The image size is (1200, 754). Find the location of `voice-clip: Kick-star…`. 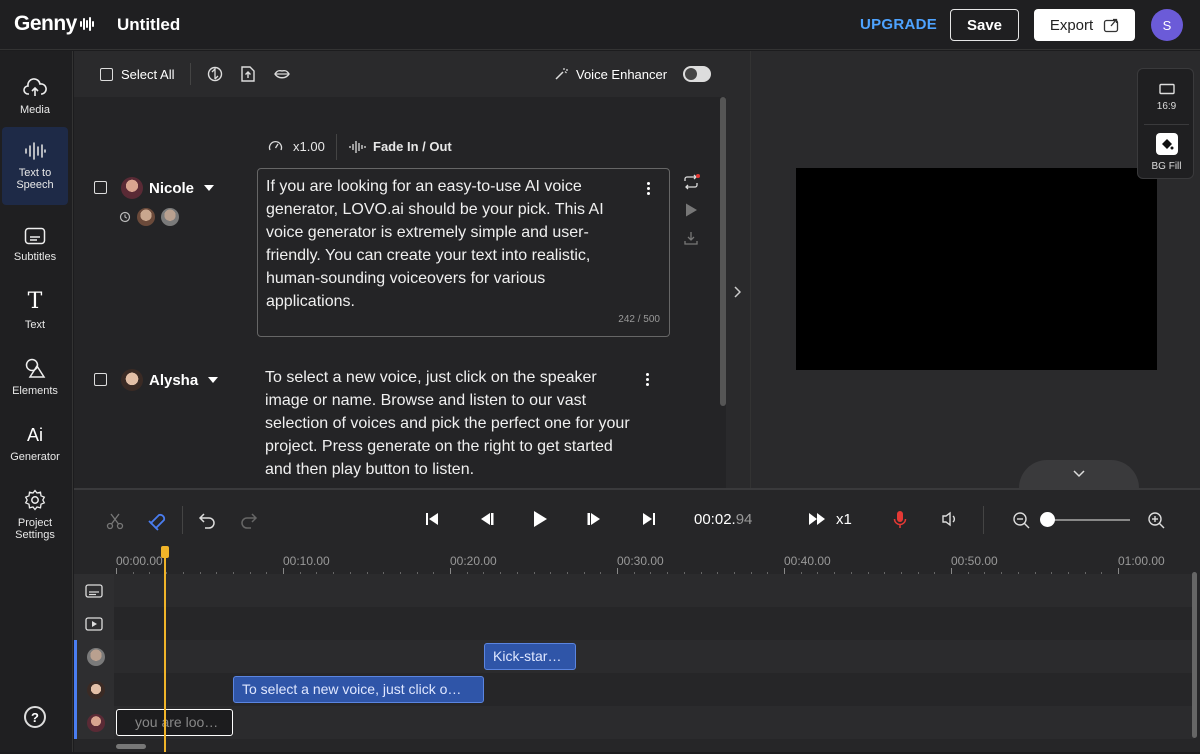

voice-clip: Kick-star… is located at coordinates (530, 656).